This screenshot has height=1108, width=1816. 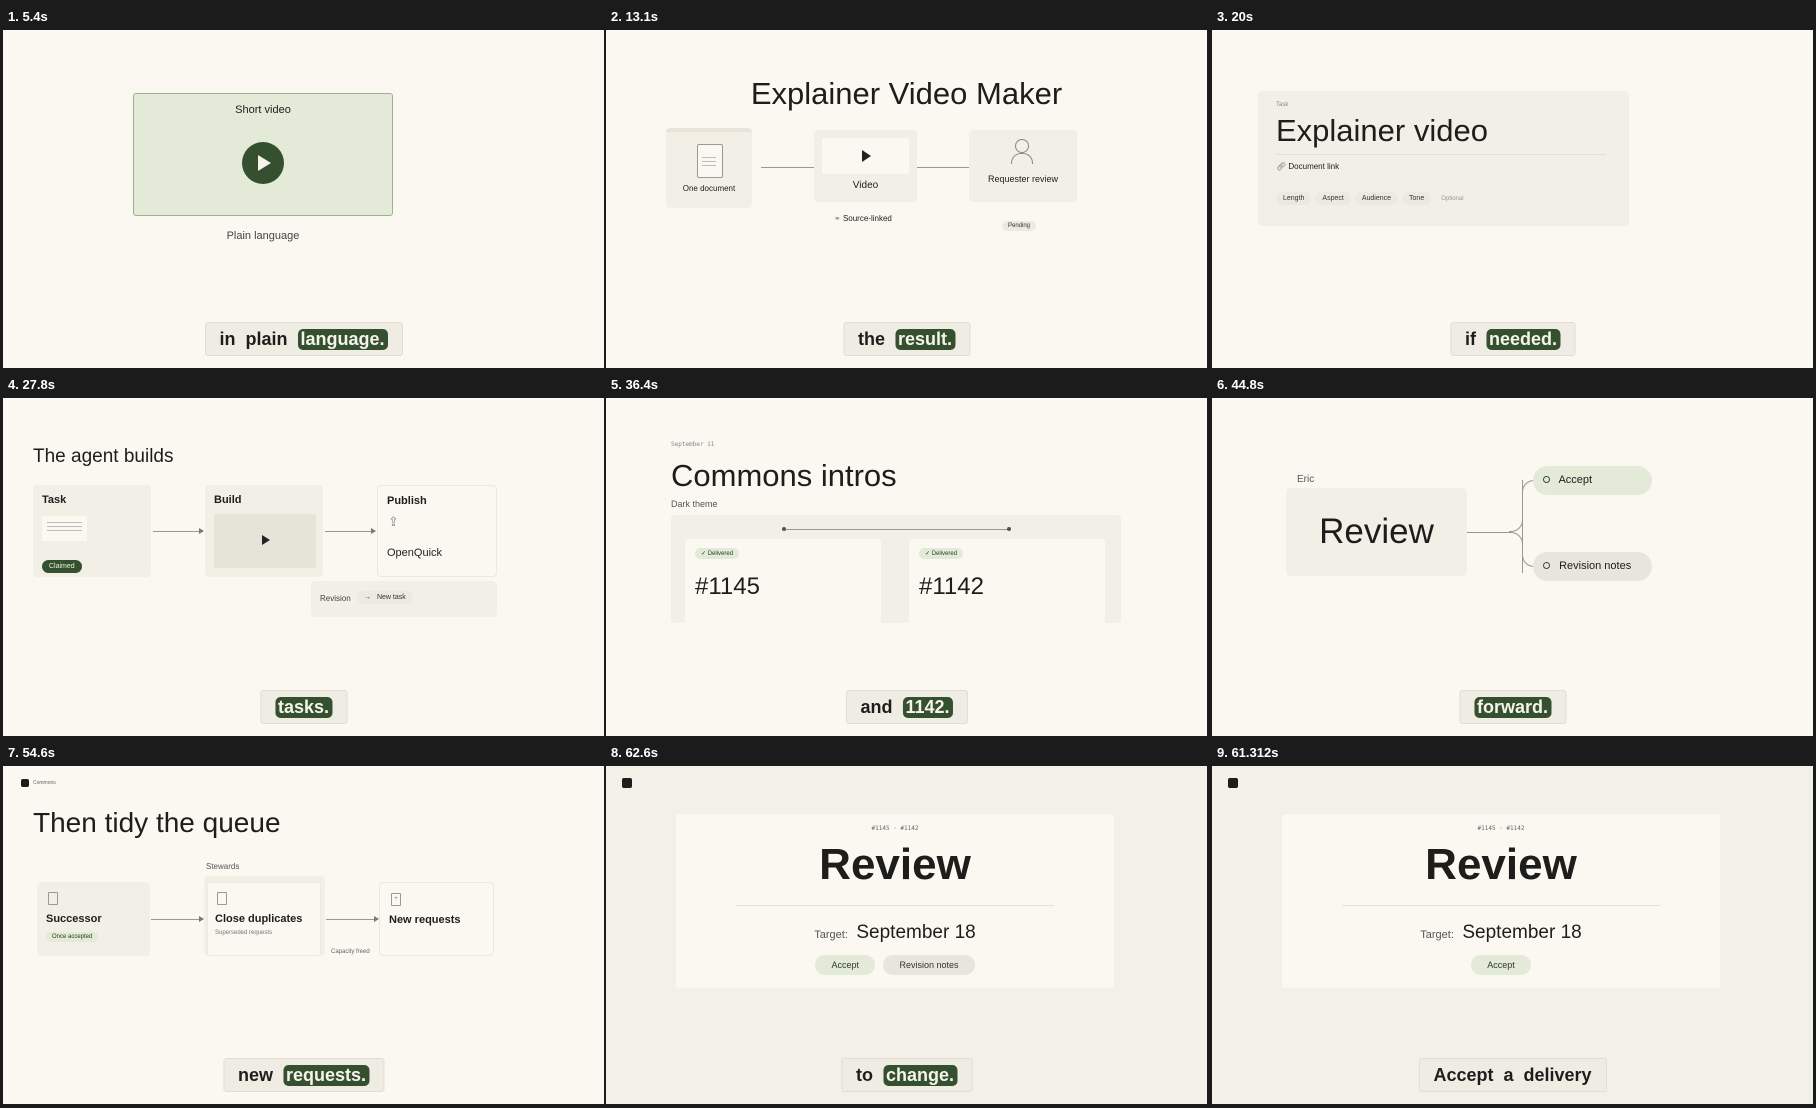 I want to click on delivery-row: ✓ Delivered #1145 ✓ Delivered #1142, so click(x=896, y=570).